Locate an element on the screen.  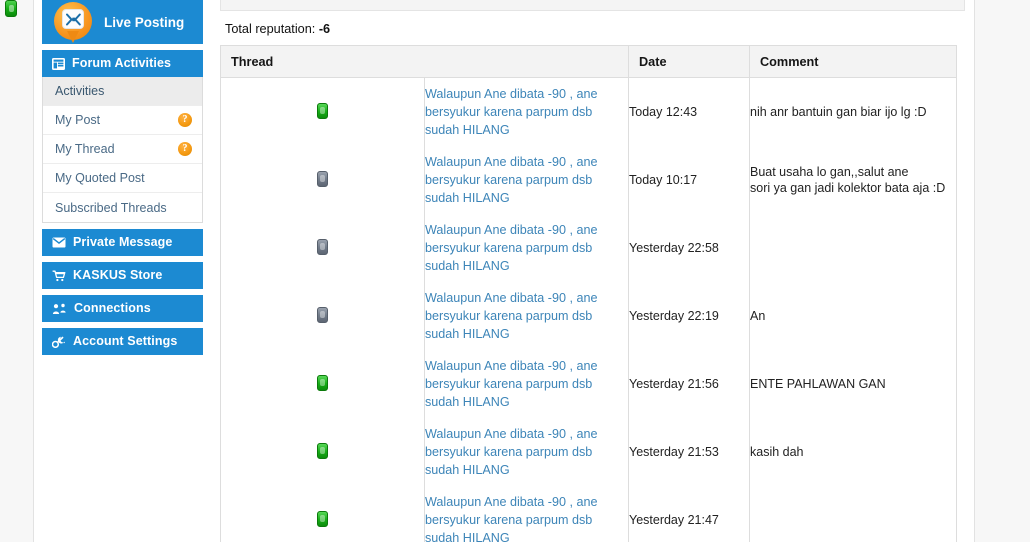
sidebar-item-connections: Connections is located at coordinates (122, 308).